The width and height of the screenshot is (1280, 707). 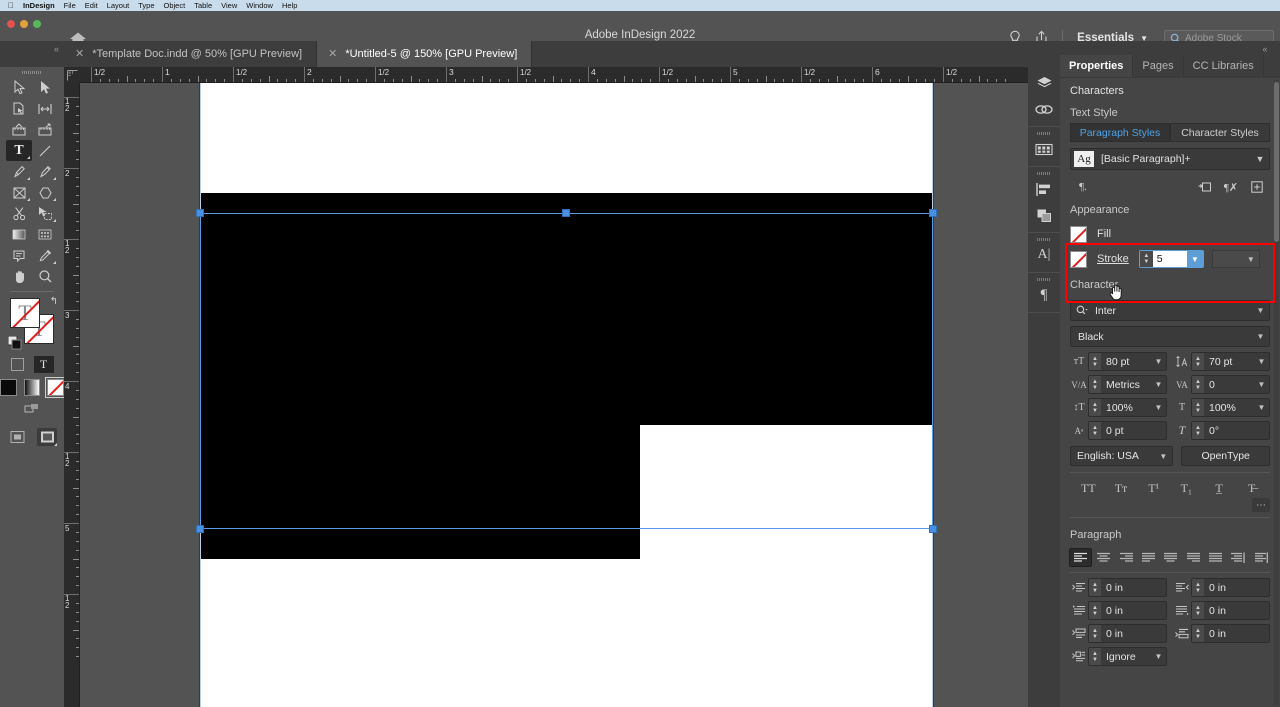 I want to click on paragraph-styles-button: Paragraph Styles, so click(x=1120, y=132).